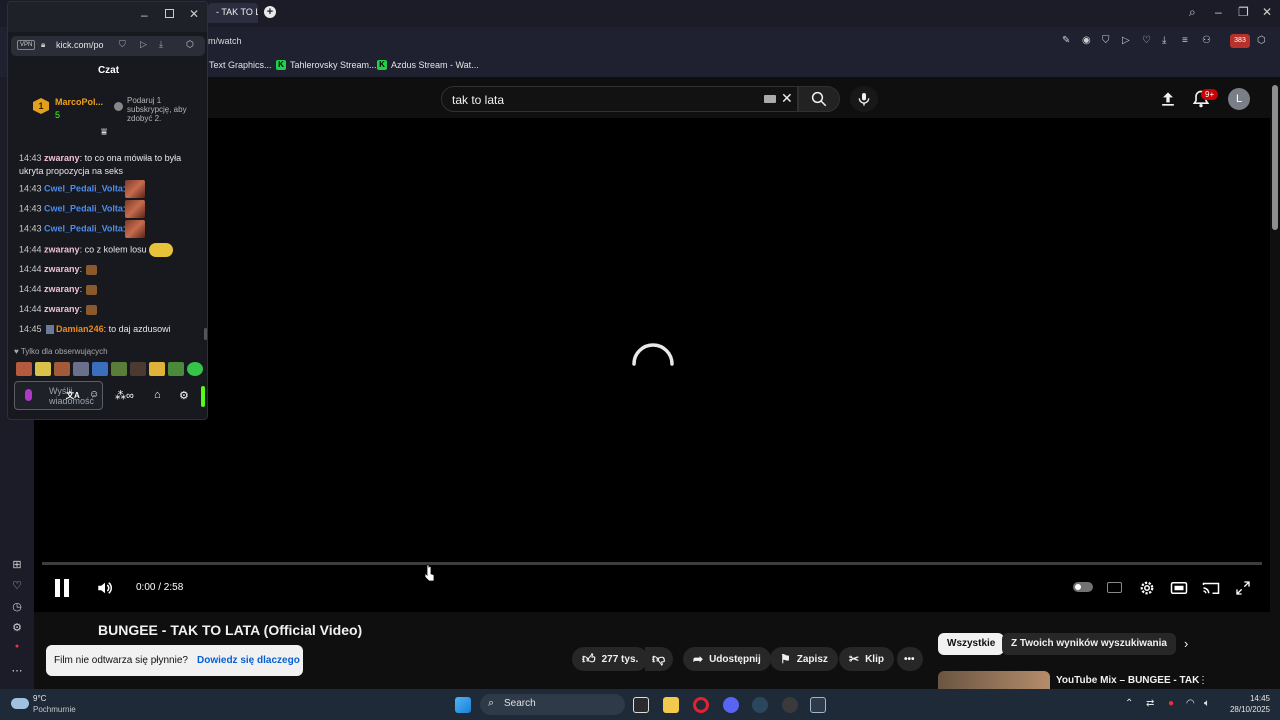  I want to click on collapse-icon: ⩸, so click(104, 132).